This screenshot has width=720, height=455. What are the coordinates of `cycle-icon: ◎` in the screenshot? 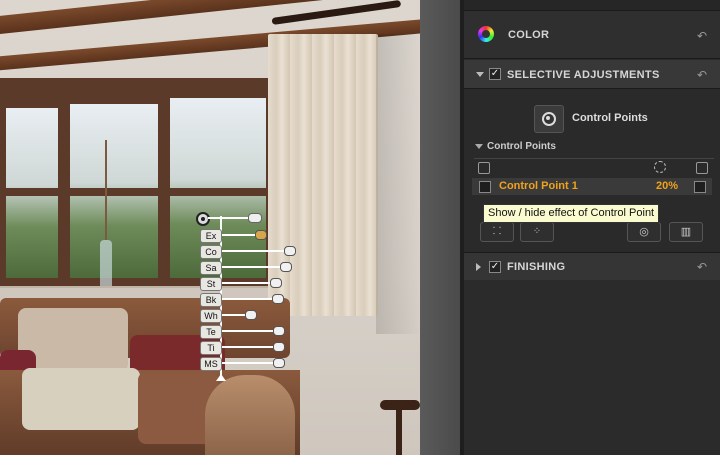 It's located at (644, 232).